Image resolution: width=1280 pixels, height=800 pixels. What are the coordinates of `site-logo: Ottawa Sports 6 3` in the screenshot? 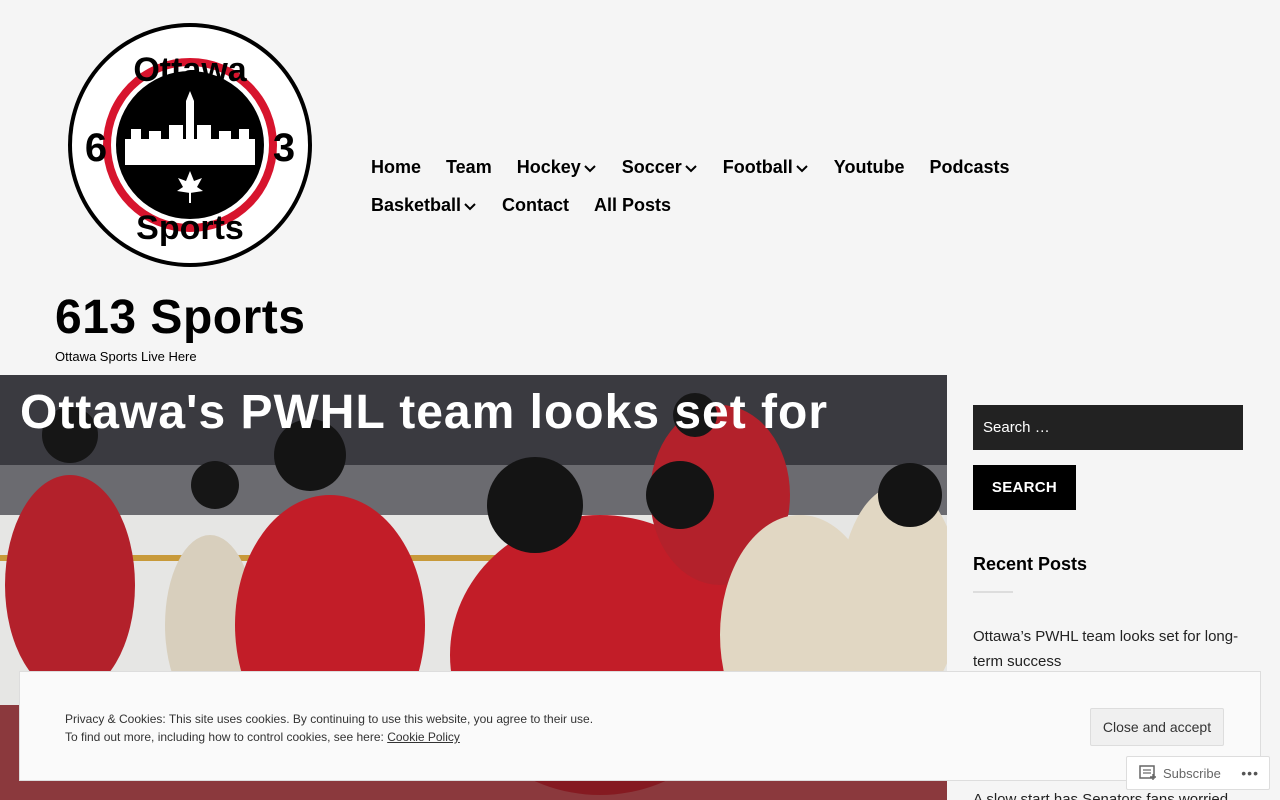 It's located at (190, 145).